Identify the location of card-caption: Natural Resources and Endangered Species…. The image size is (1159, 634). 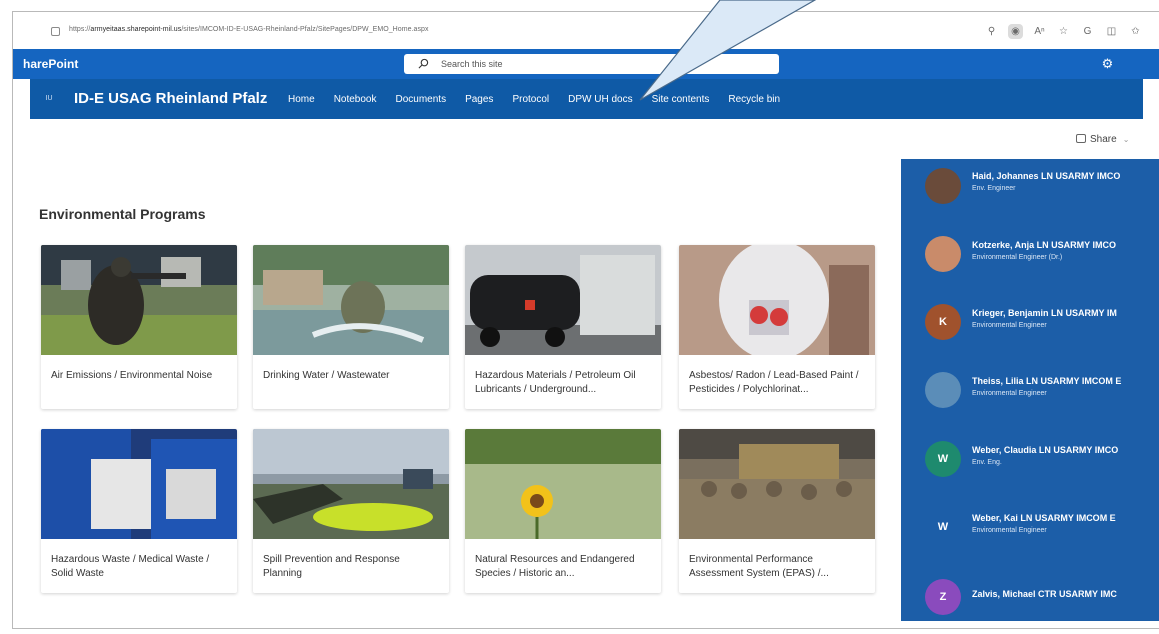
(555, 566).